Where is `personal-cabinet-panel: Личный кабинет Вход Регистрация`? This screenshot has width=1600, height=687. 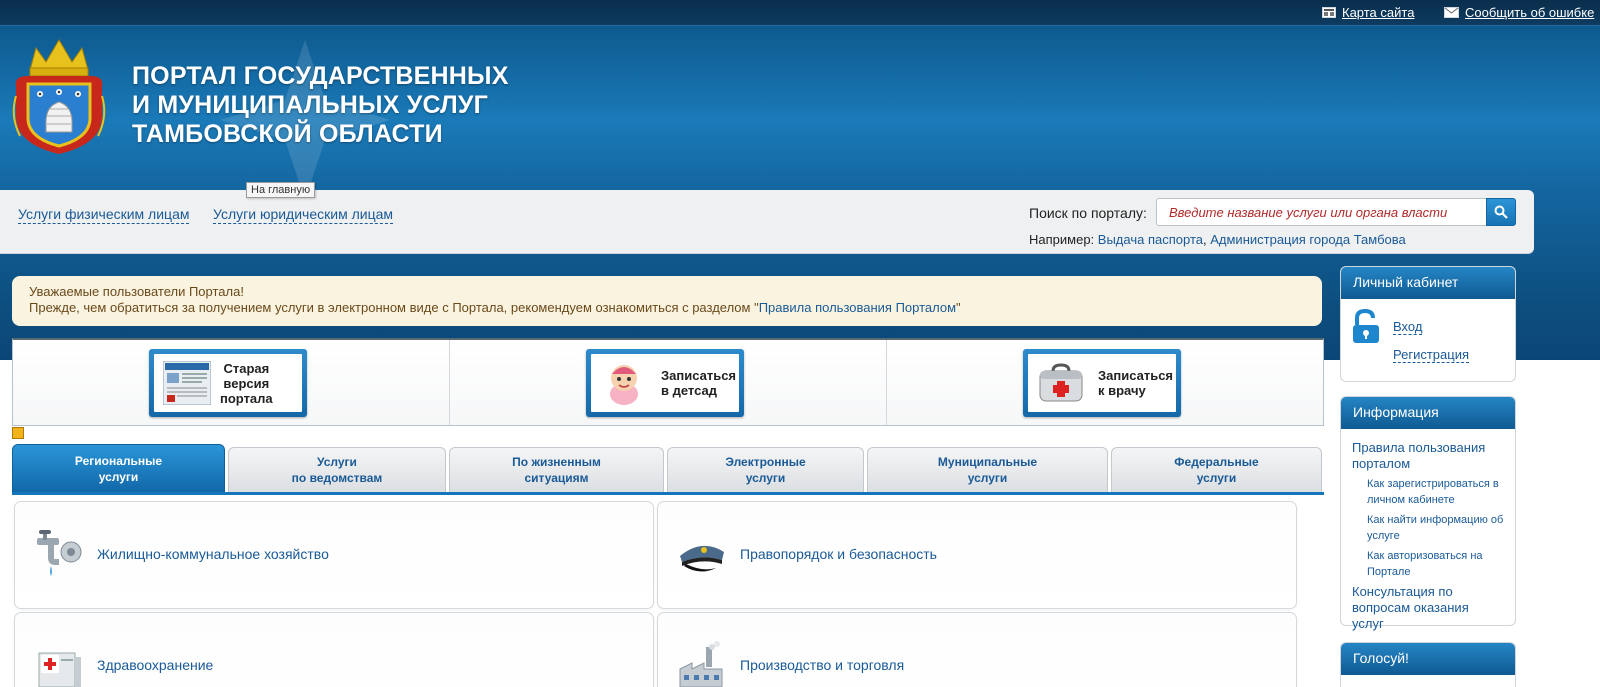
personal-cabinet-panel: Личный кабинет Вход Регистрация is located at coordinates (1428, 324).